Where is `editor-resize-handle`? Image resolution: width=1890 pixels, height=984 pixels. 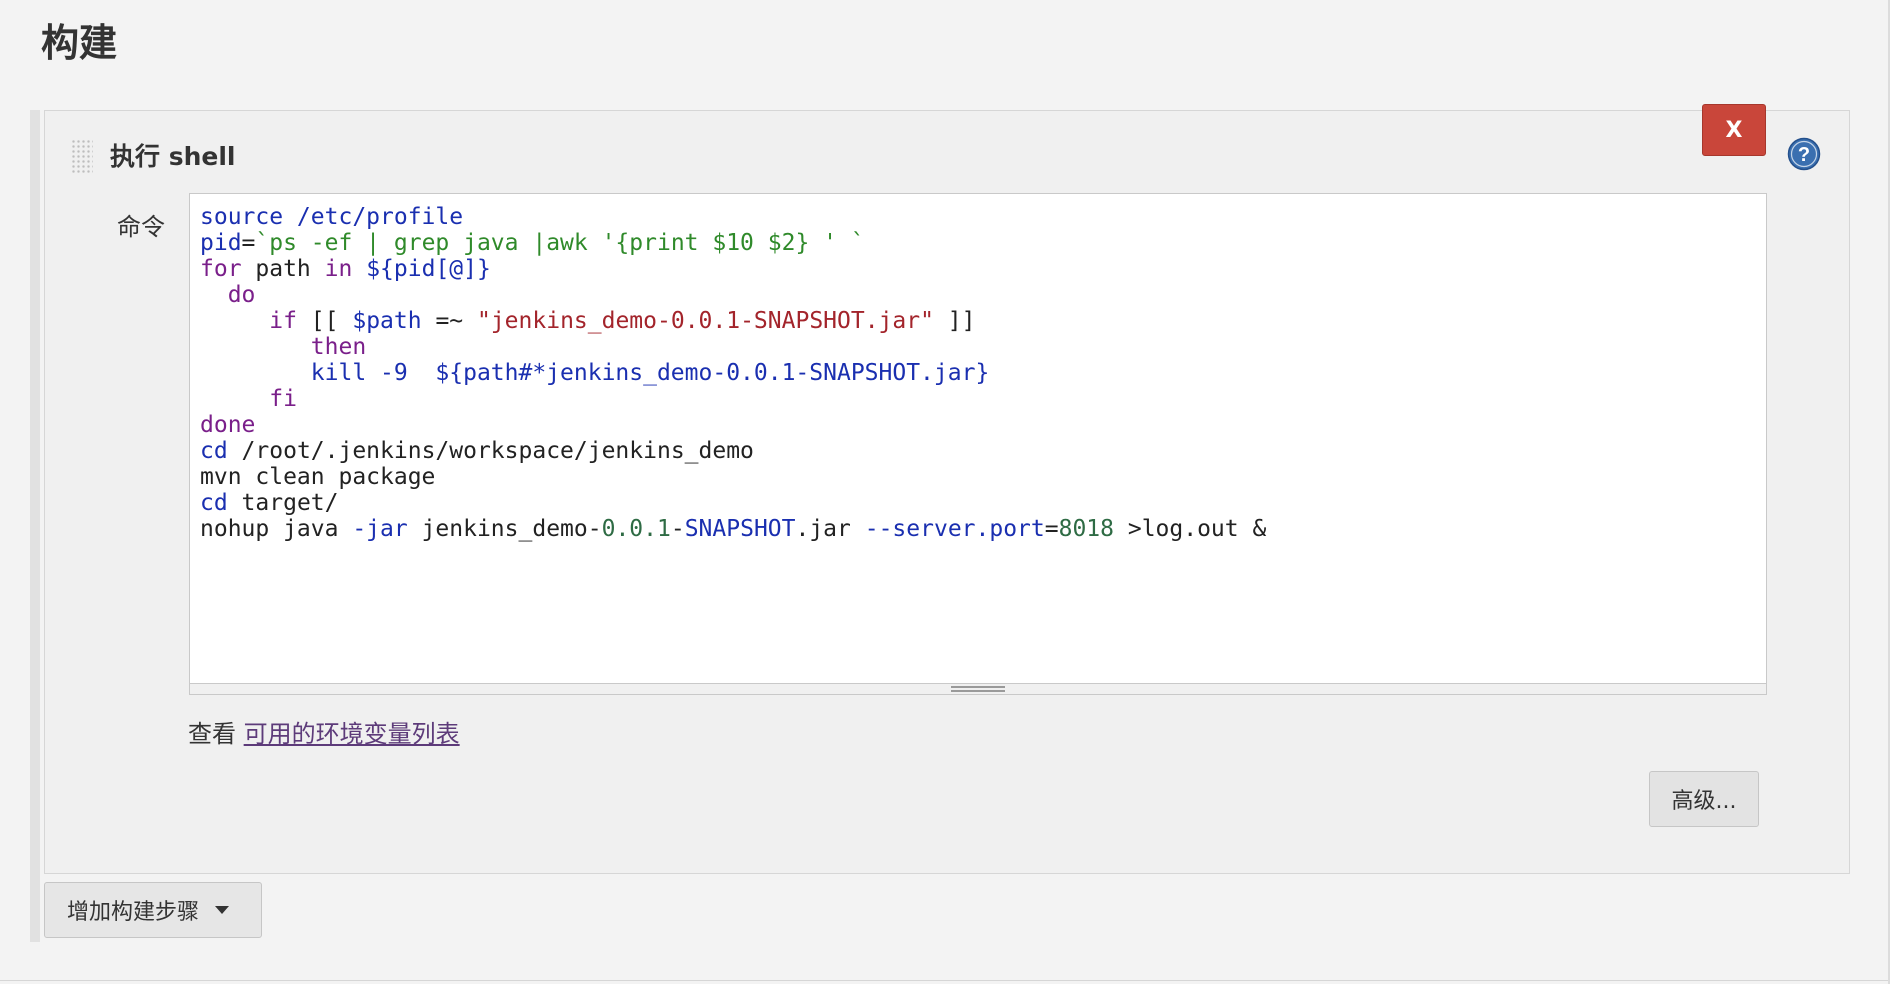
editor-resize-handle is located at coordinates (978, 689).